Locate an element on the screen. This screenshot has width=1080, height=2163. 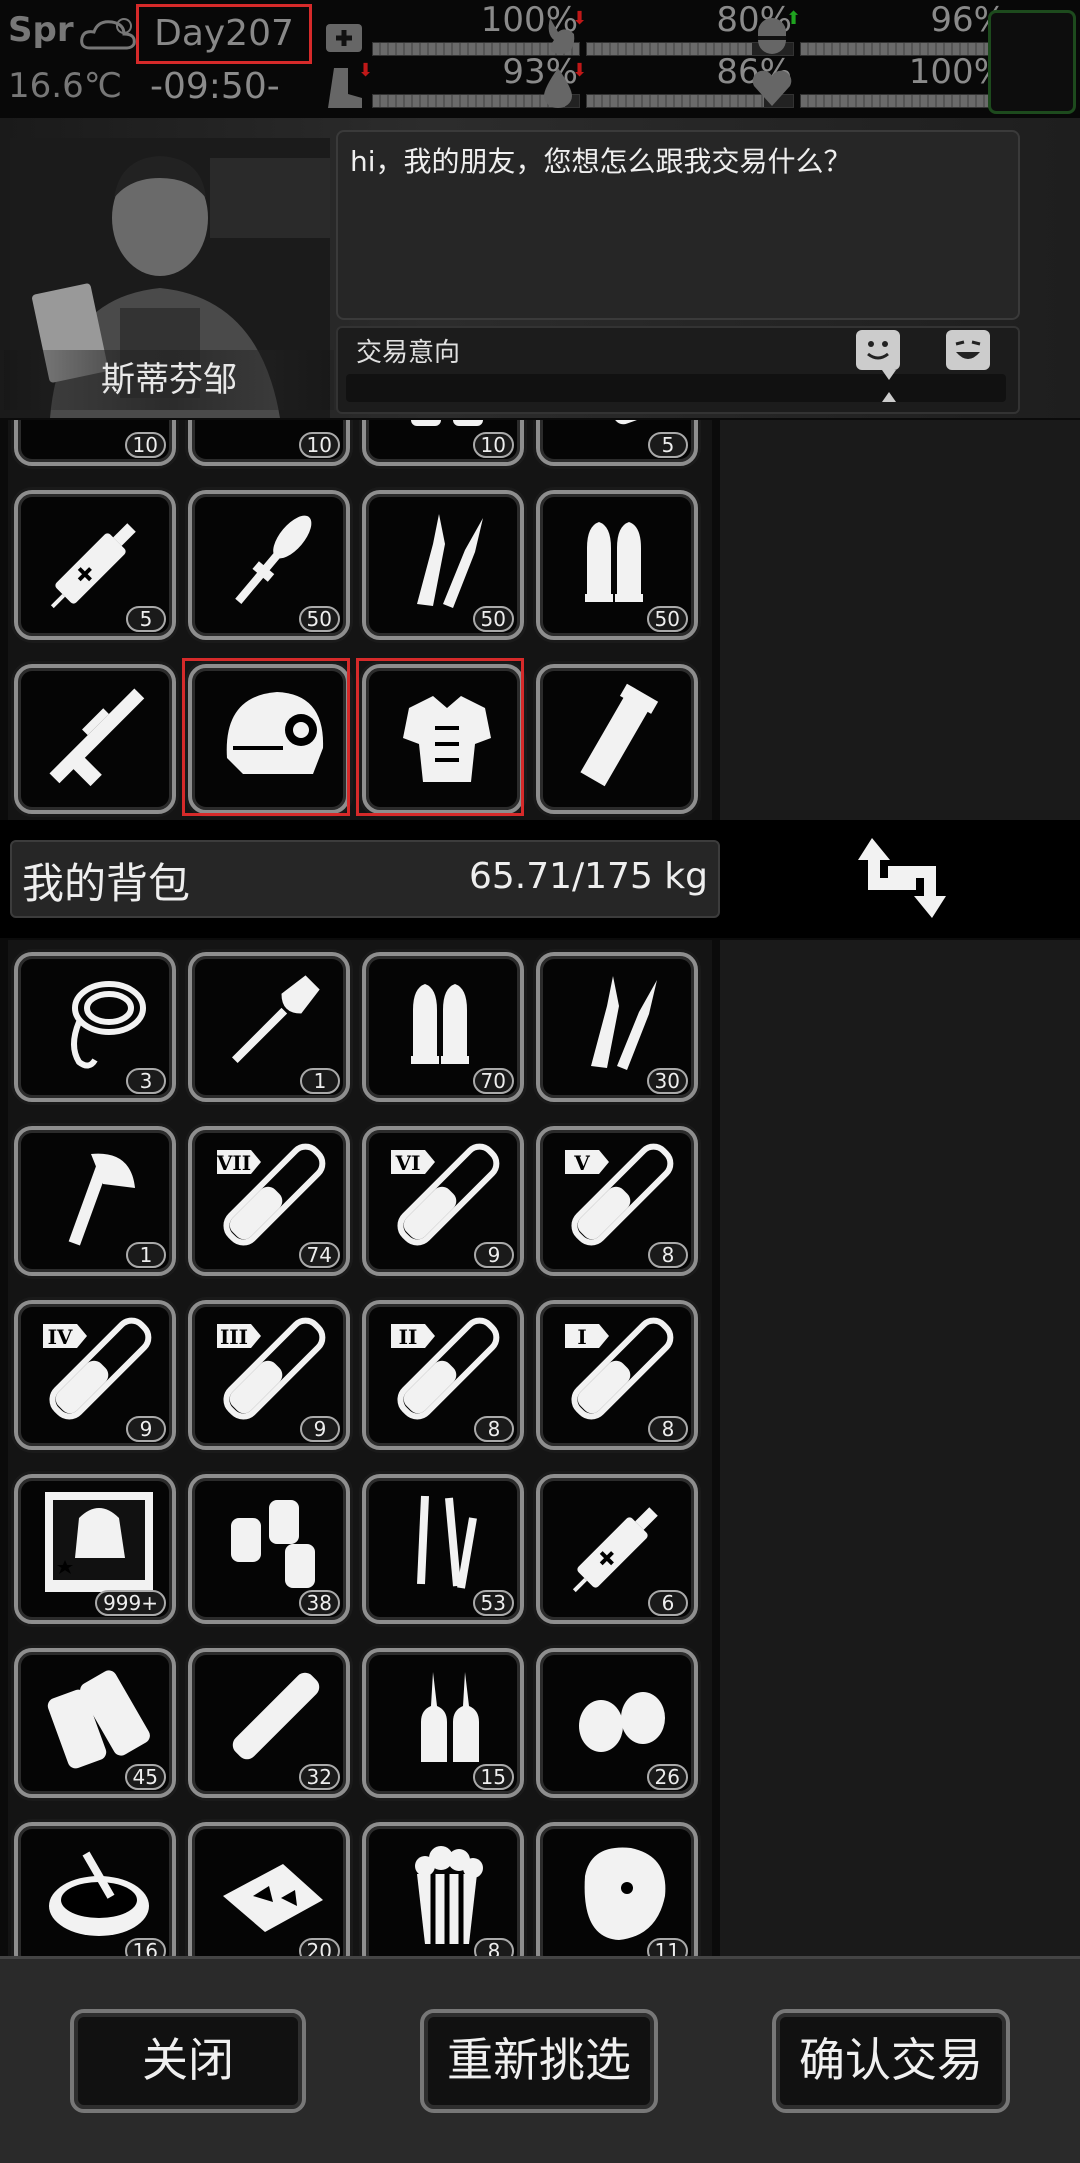
merchant-inventory: 10 10 10 5 5 50 50 50 is located at coordinates (360, 620).